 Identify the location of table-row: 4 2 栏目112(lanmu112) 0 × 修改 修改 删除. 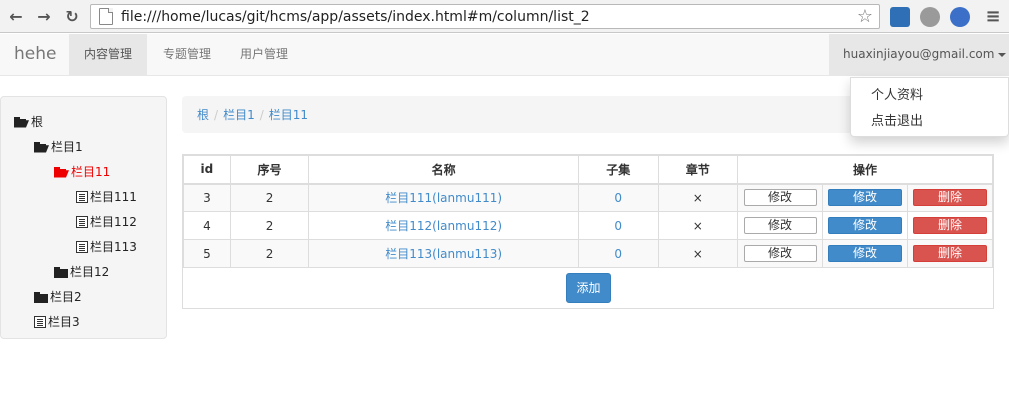
(588, 225).